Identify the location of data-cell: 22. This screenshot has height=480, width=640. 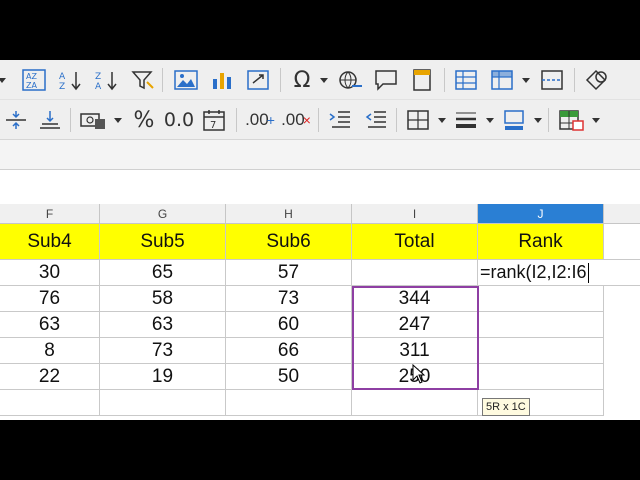
(50, 377).